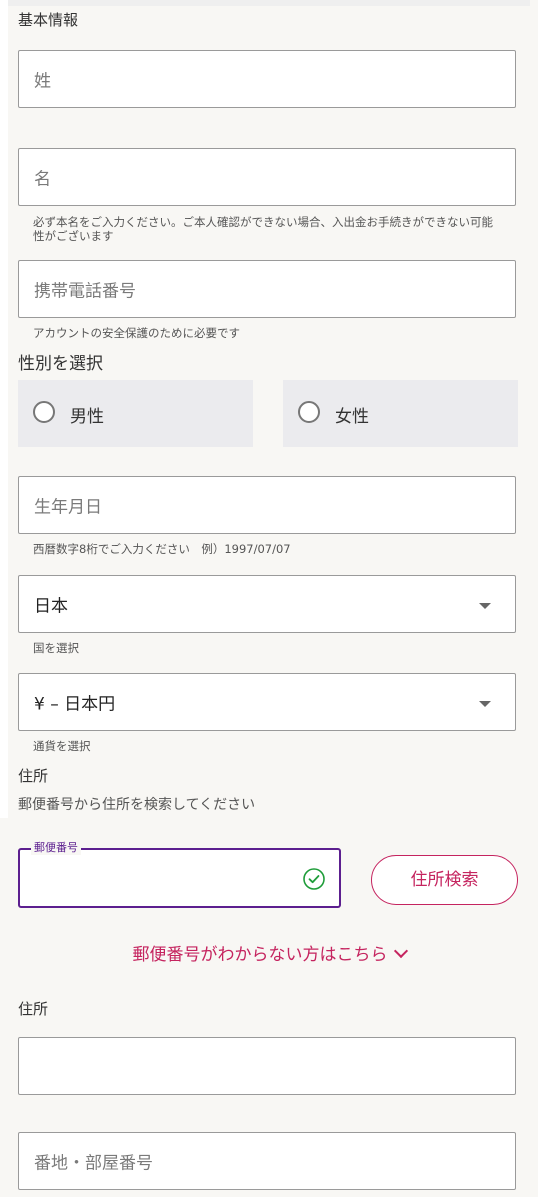  Describe the element at coordinates (400, 413) in the screenshot. I see `gender-option-female: 女性` at that location.